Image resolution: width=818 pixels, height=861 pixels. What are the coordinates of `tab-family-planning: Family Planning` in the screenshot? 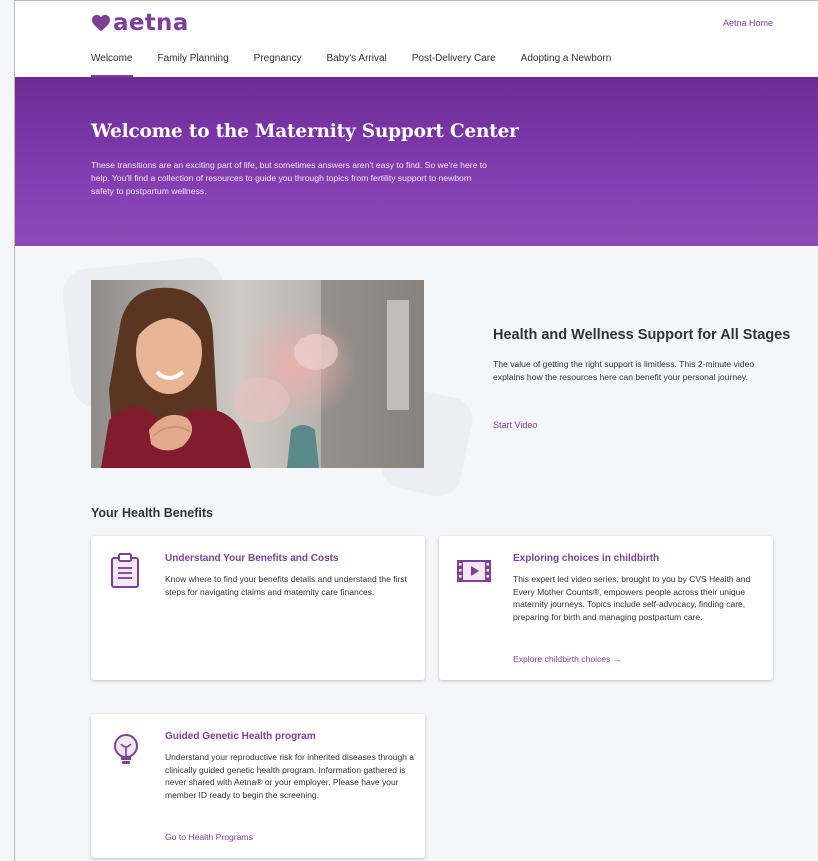 It's located at (193, 65).